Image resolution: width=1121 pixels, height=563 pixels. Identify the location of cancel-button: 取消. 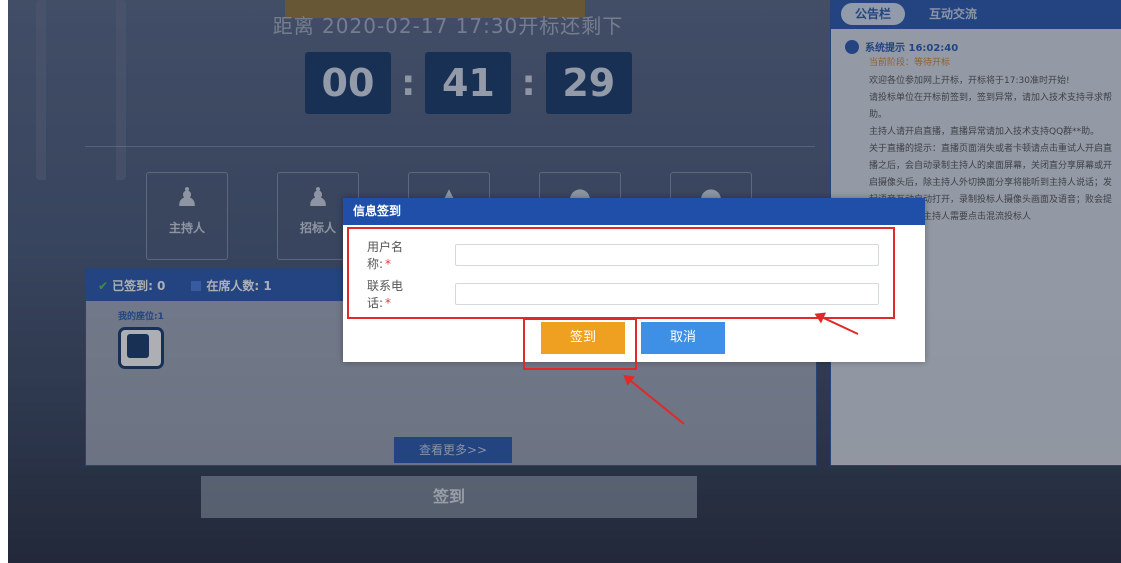
(683, 338).